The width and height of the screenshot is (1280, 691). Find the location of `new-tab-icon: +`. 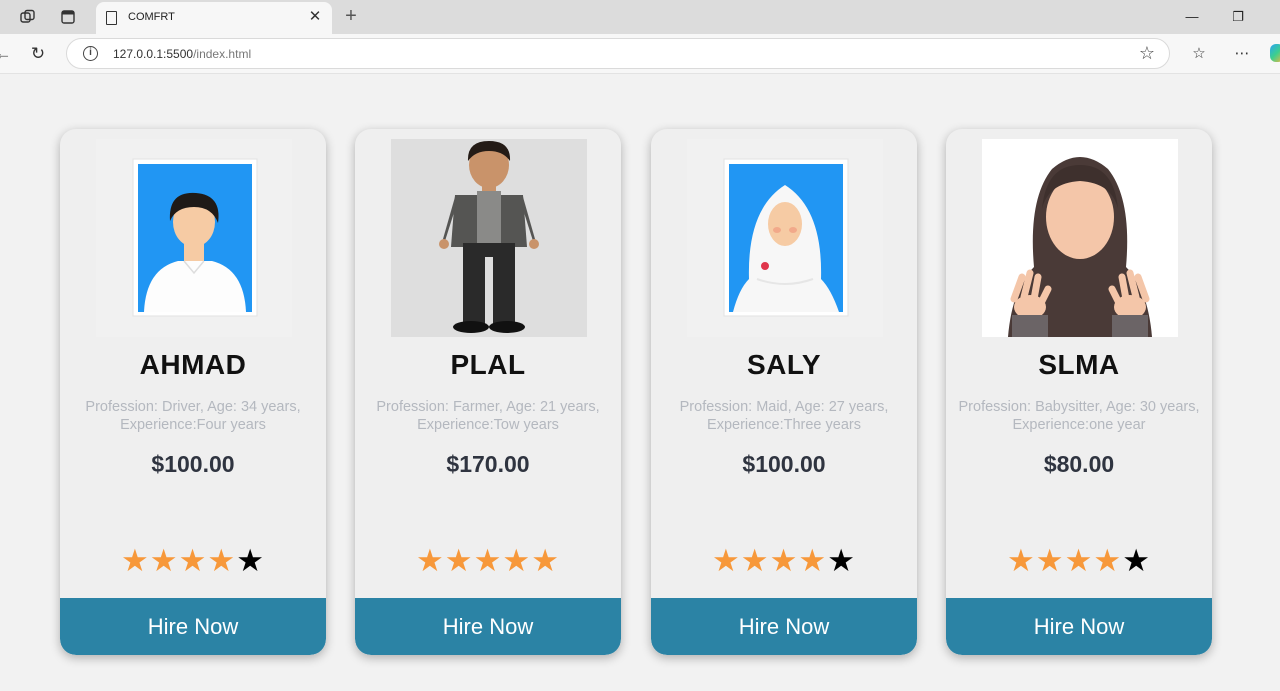

new-tab-icon: + is located at coordinates (351, 16).